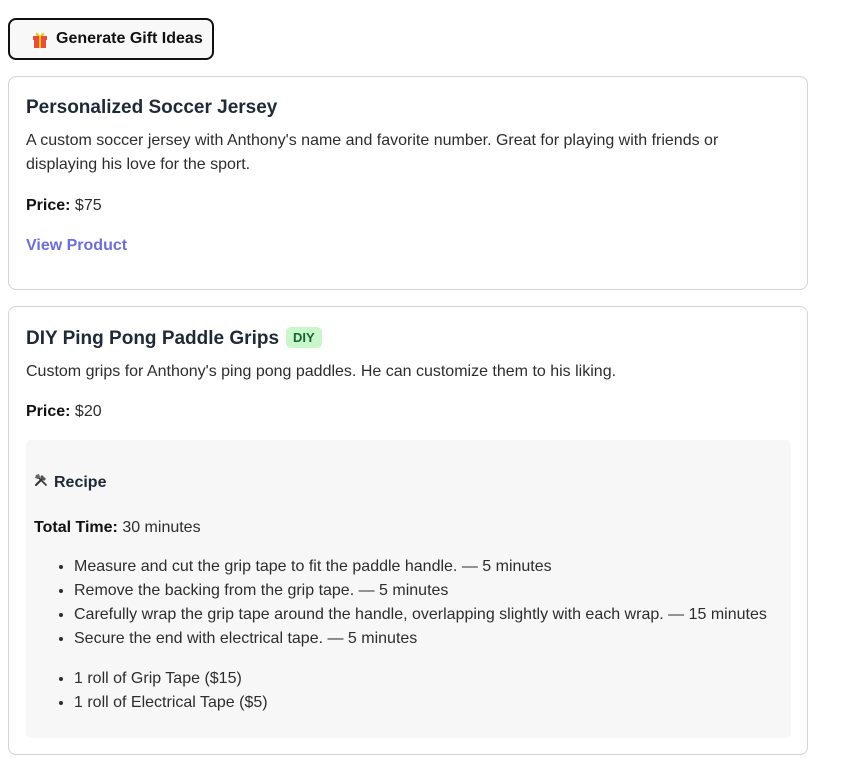 The image size is (841, 761). What do you see at coordinates (88, 205) in the screenshot?
I see `price-value: $75` at bounding box center [88, 205].